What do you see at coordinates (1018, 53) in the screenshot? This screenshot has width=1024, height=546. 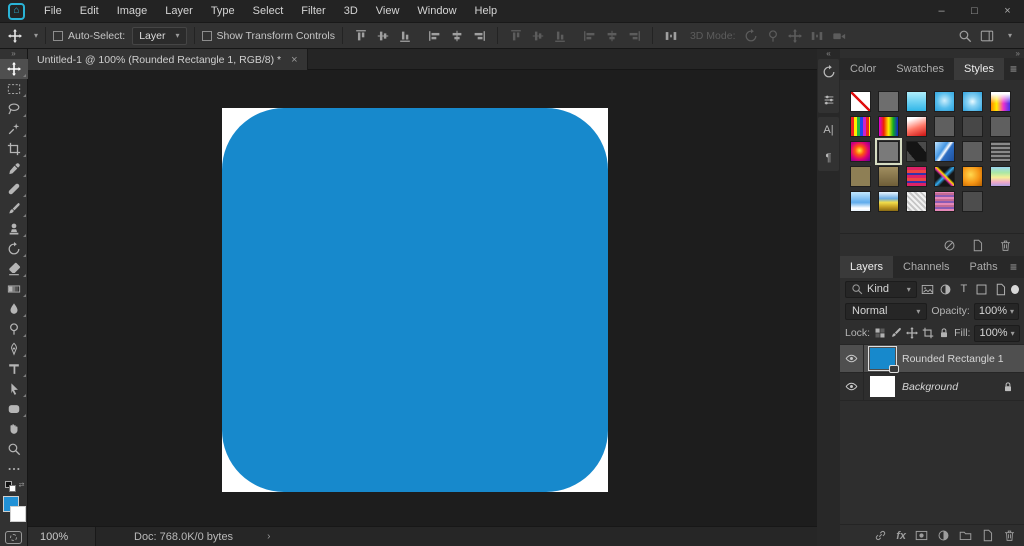 I see `collapse-panels-icon: »` at bounding box center [1018, 53].